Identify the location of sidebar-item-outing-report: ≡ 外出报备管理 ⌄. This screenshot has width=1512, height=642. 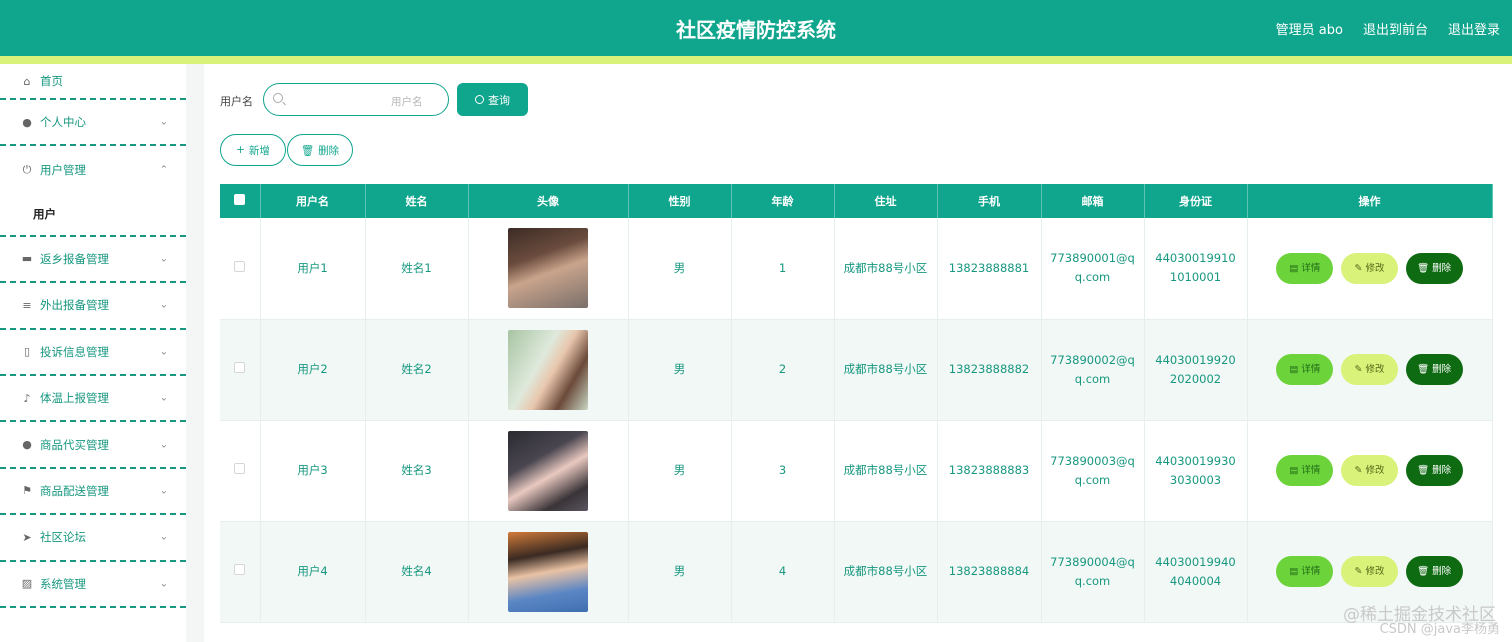
(93, 306).